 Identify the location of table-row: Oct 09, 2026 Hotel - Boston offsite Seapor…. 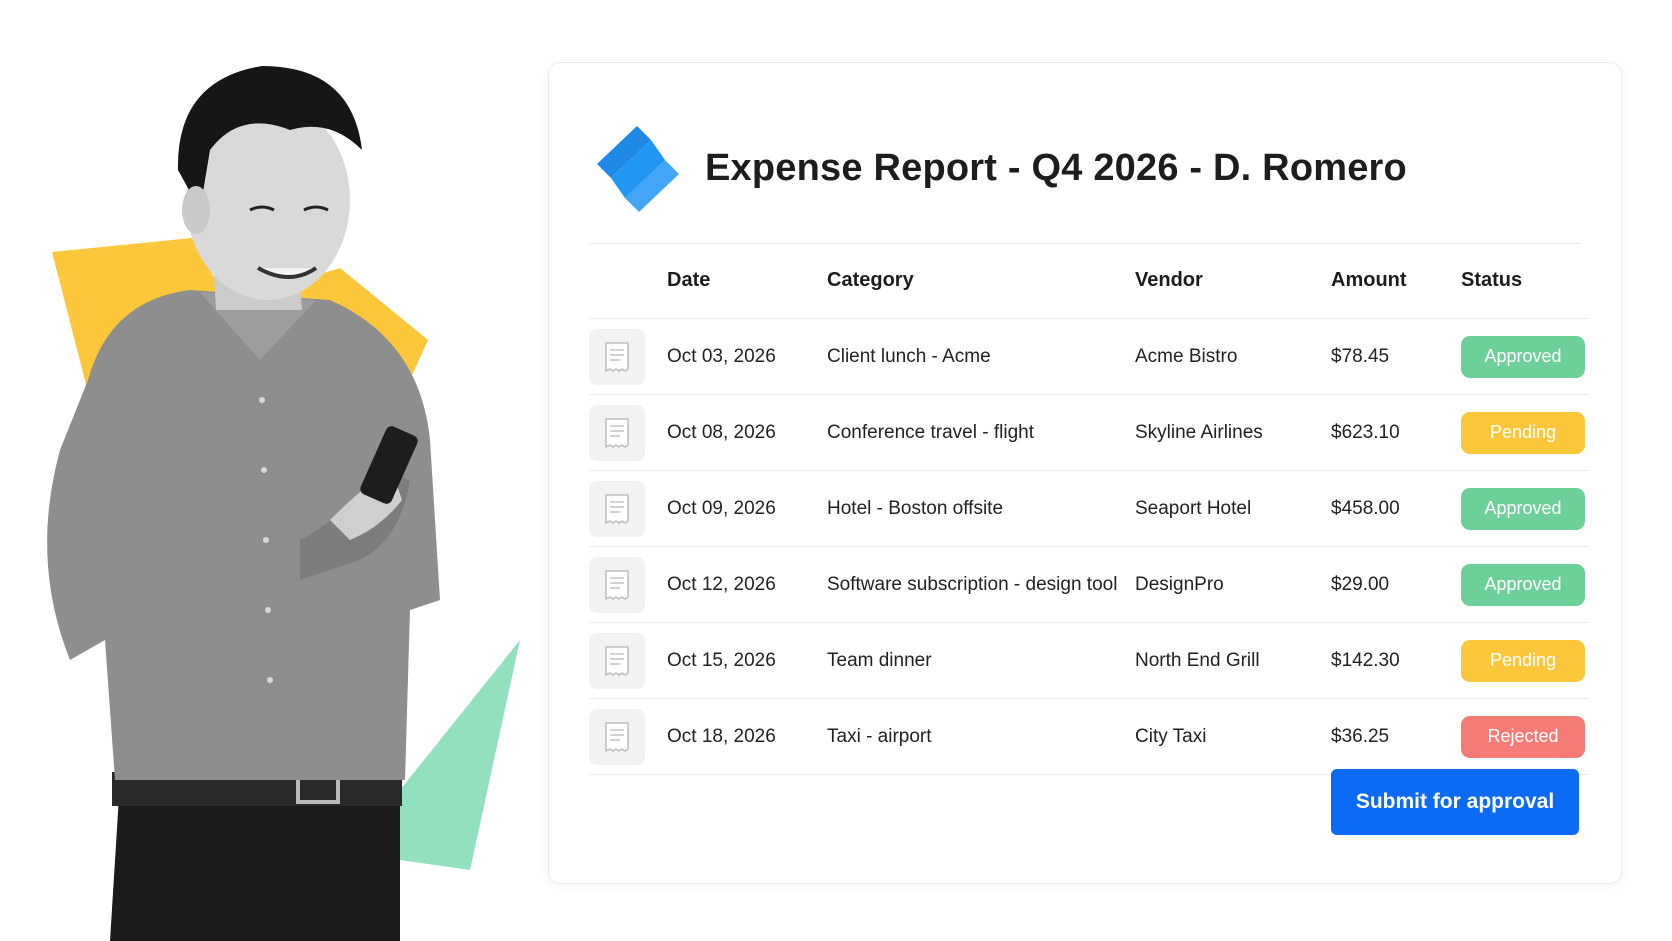
(1089, 509).